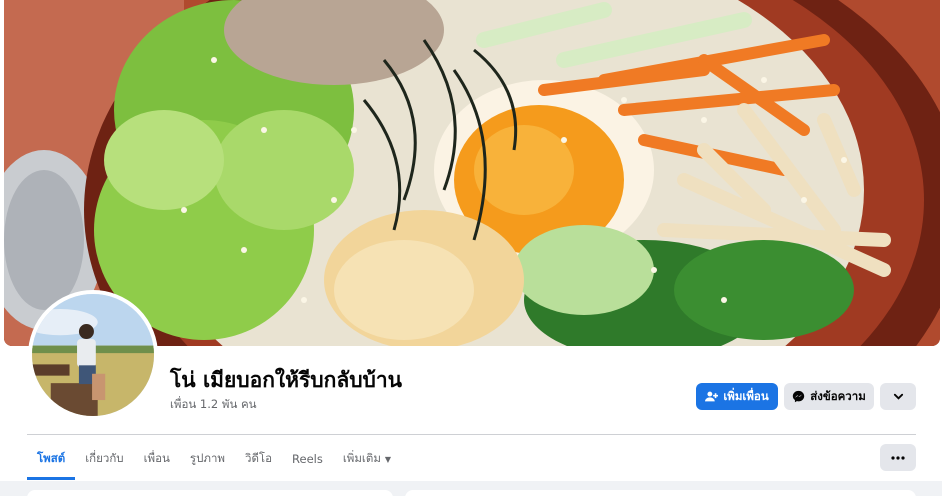 The width and height of the screenshot is (942, 500). Describe the element at coordinates (286, 380) in the screenshot. I see `profile-name: โน่ เมียบอกให้รีบกลับบ้าน` at that location.